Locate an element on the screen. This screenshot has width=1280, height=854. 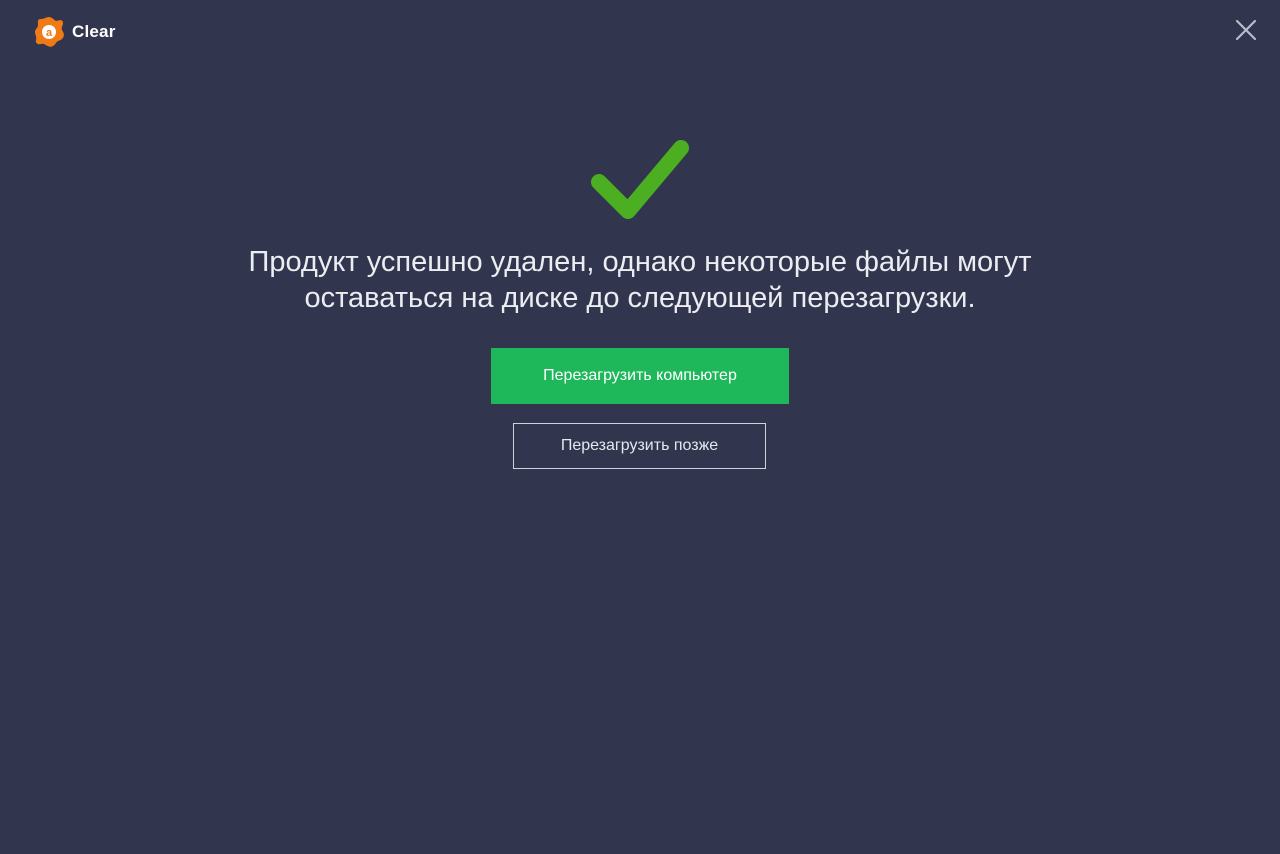
checkmark-icon is located at coordinates (640, 179).